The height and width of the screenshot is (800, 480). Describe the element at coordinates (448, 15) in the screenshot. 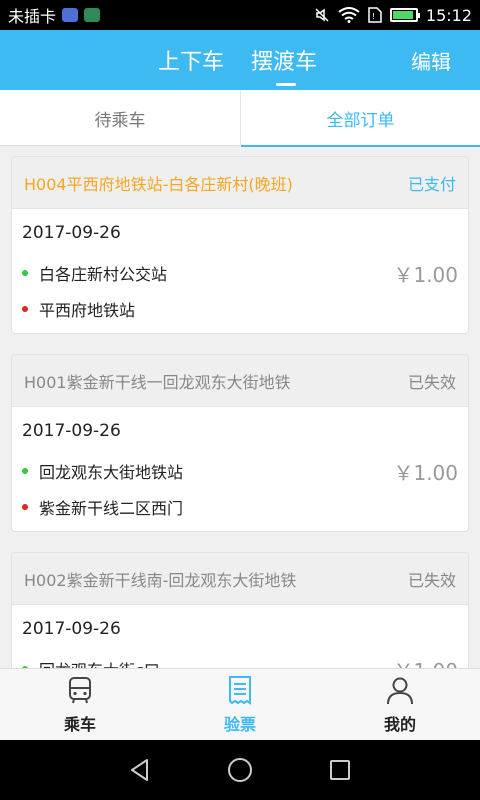

I see `clock: 15:12` at that location.